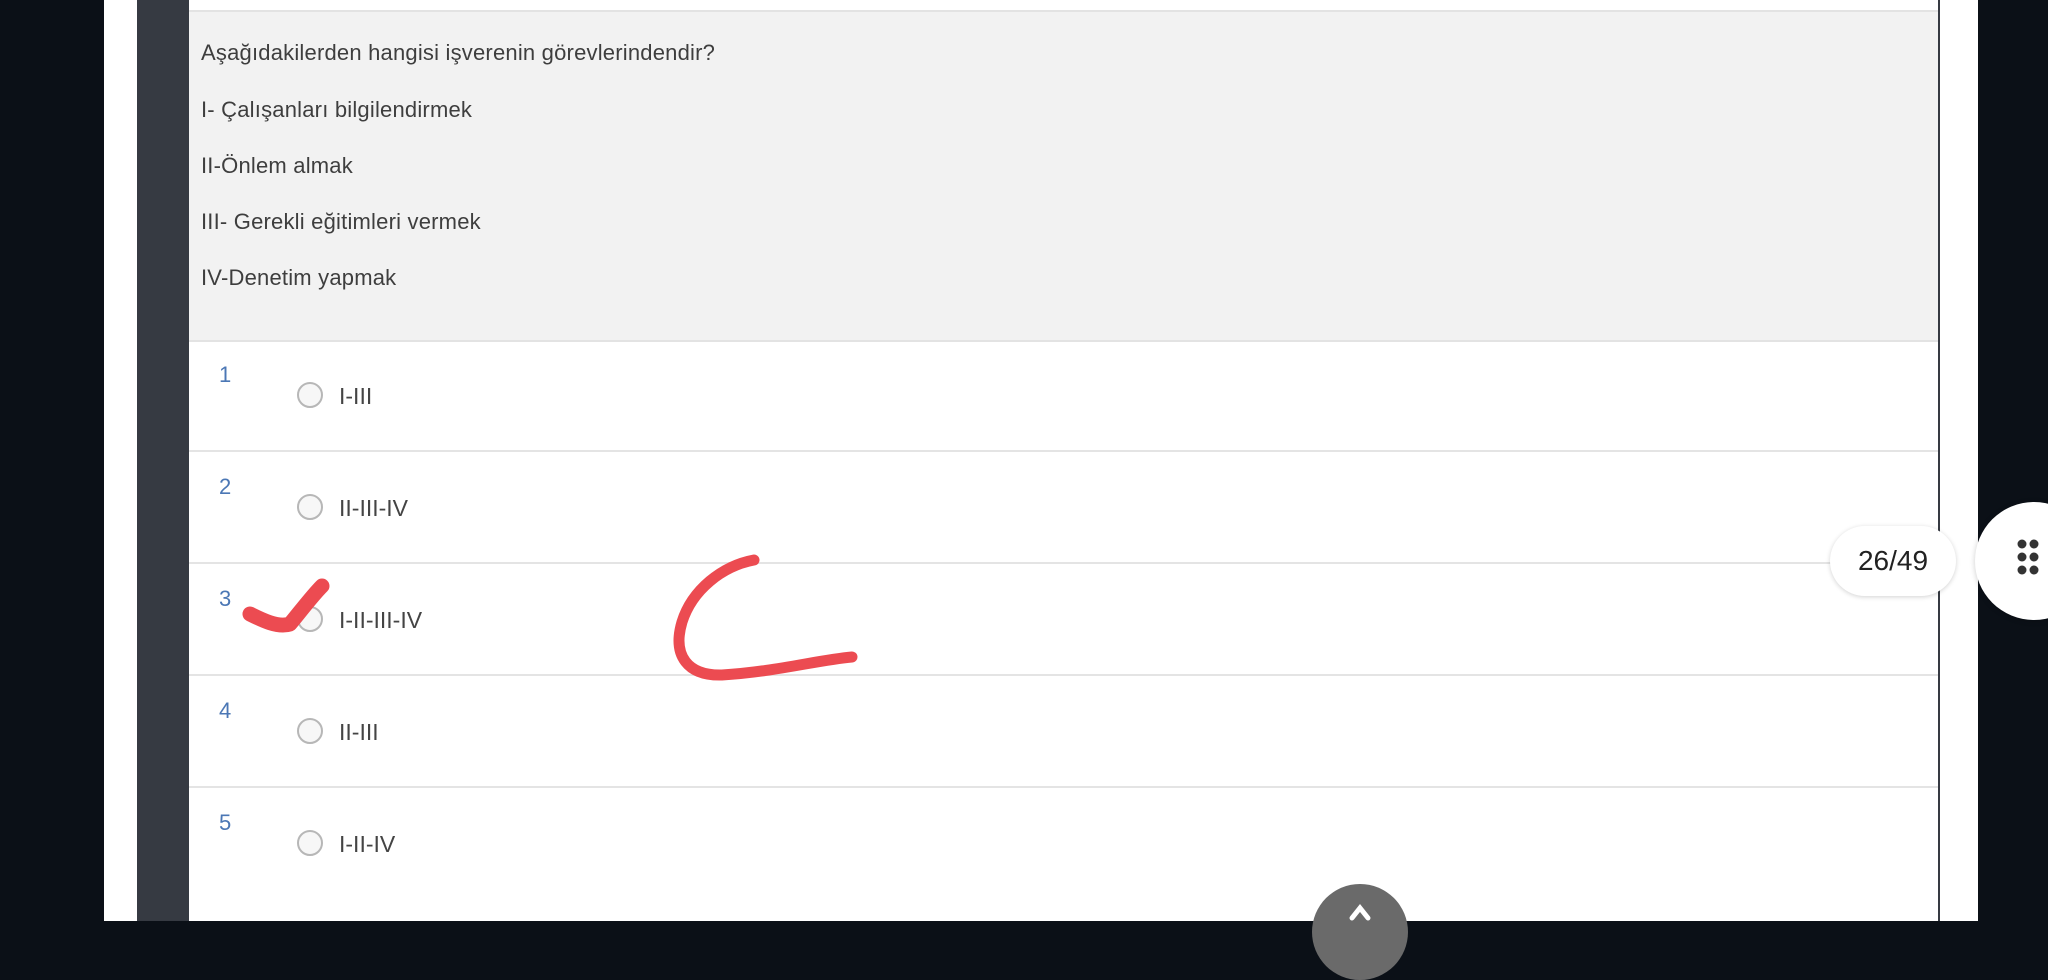 This screenshot has height=980, width=2048. What do you see at coordinates (1063, 396) in the screenshot?
I see `answer-option-1: 1 I-III` at bounding box center [1063, 396].